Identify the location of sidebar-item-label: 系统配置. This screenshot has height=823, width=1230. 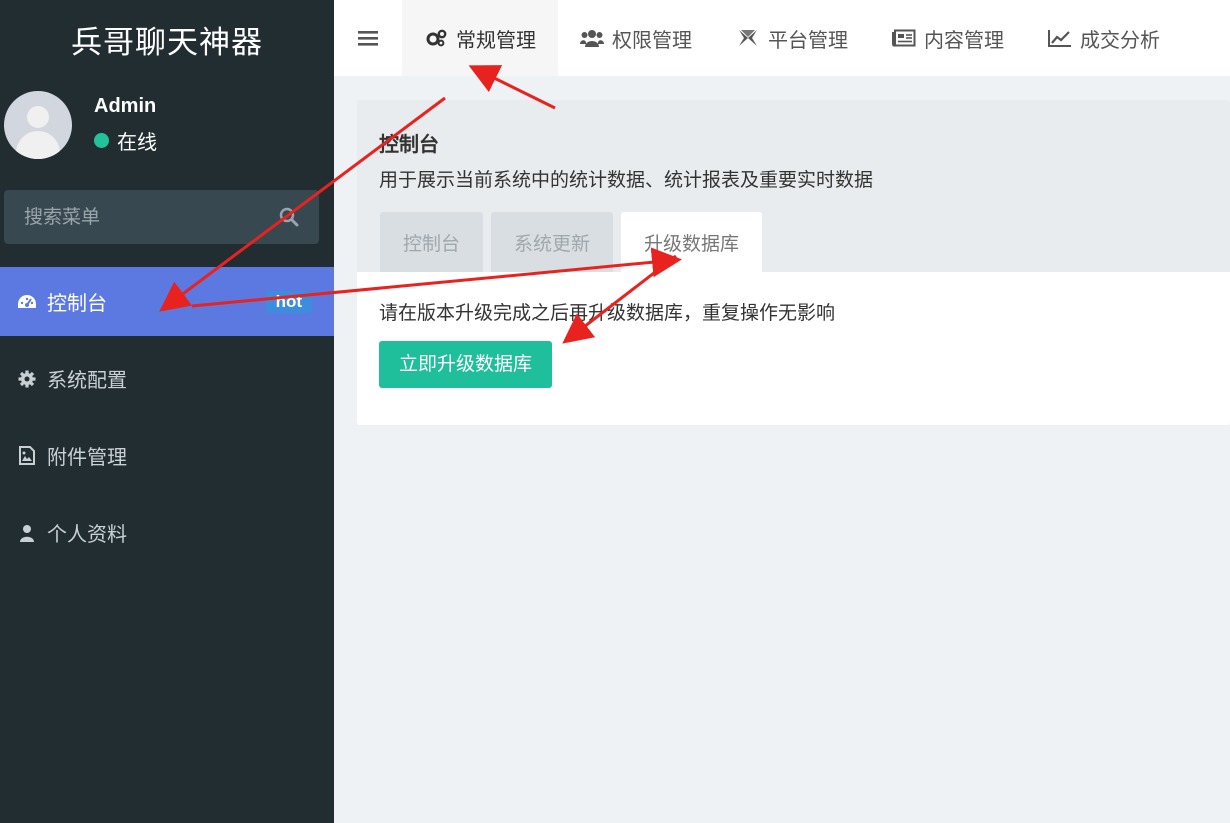
(87, 380).